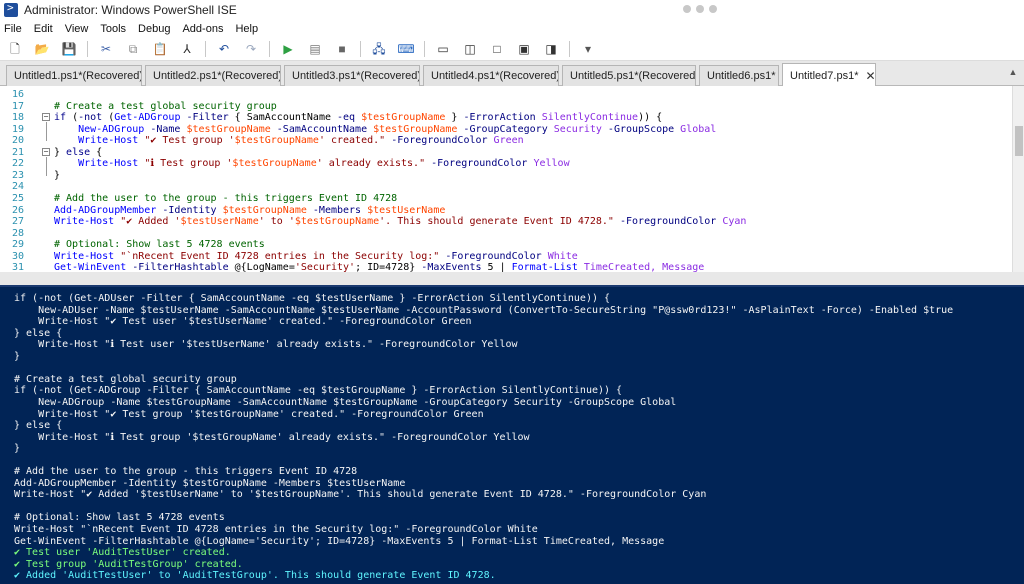  Describe the element at coordinates (512, 176) in the screenshot. I see `editor-line: 23}` at that location.